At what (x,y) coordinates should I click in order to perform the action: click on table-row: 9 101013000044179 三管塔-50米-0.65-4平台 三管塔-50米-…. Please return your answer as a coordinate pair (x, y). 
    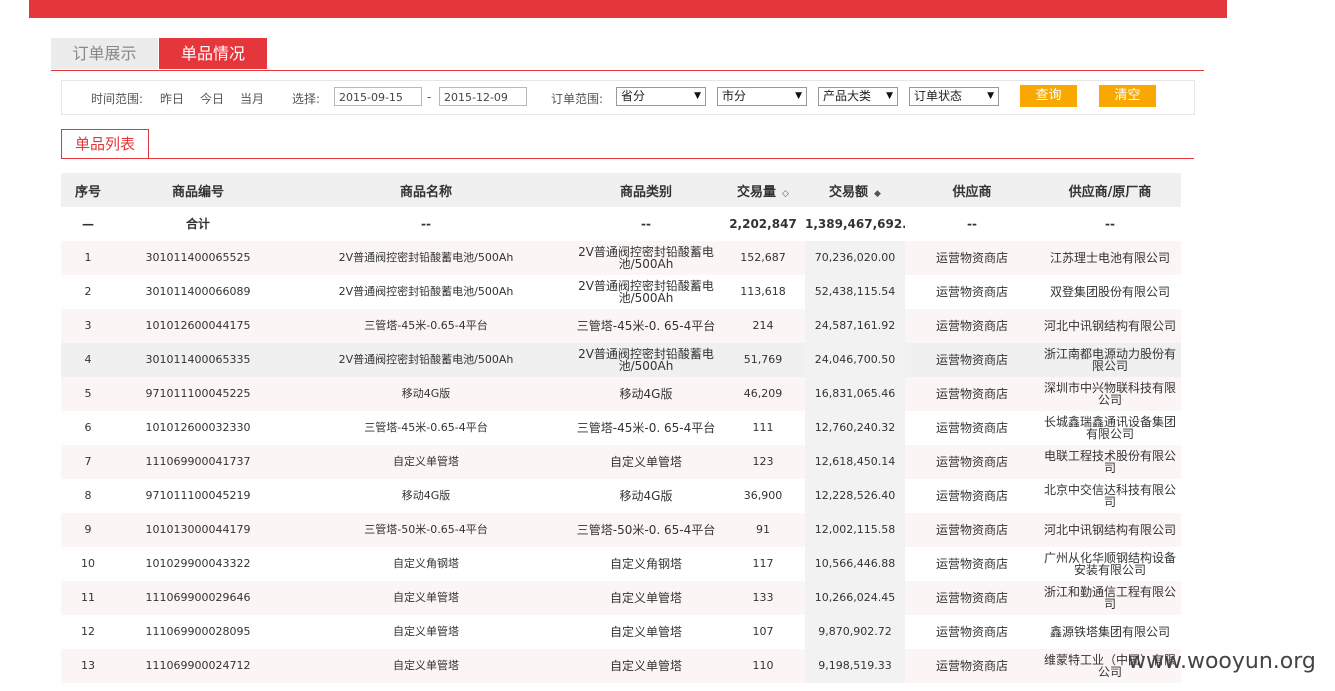
    Looking at the image, I should click on (621, 530).